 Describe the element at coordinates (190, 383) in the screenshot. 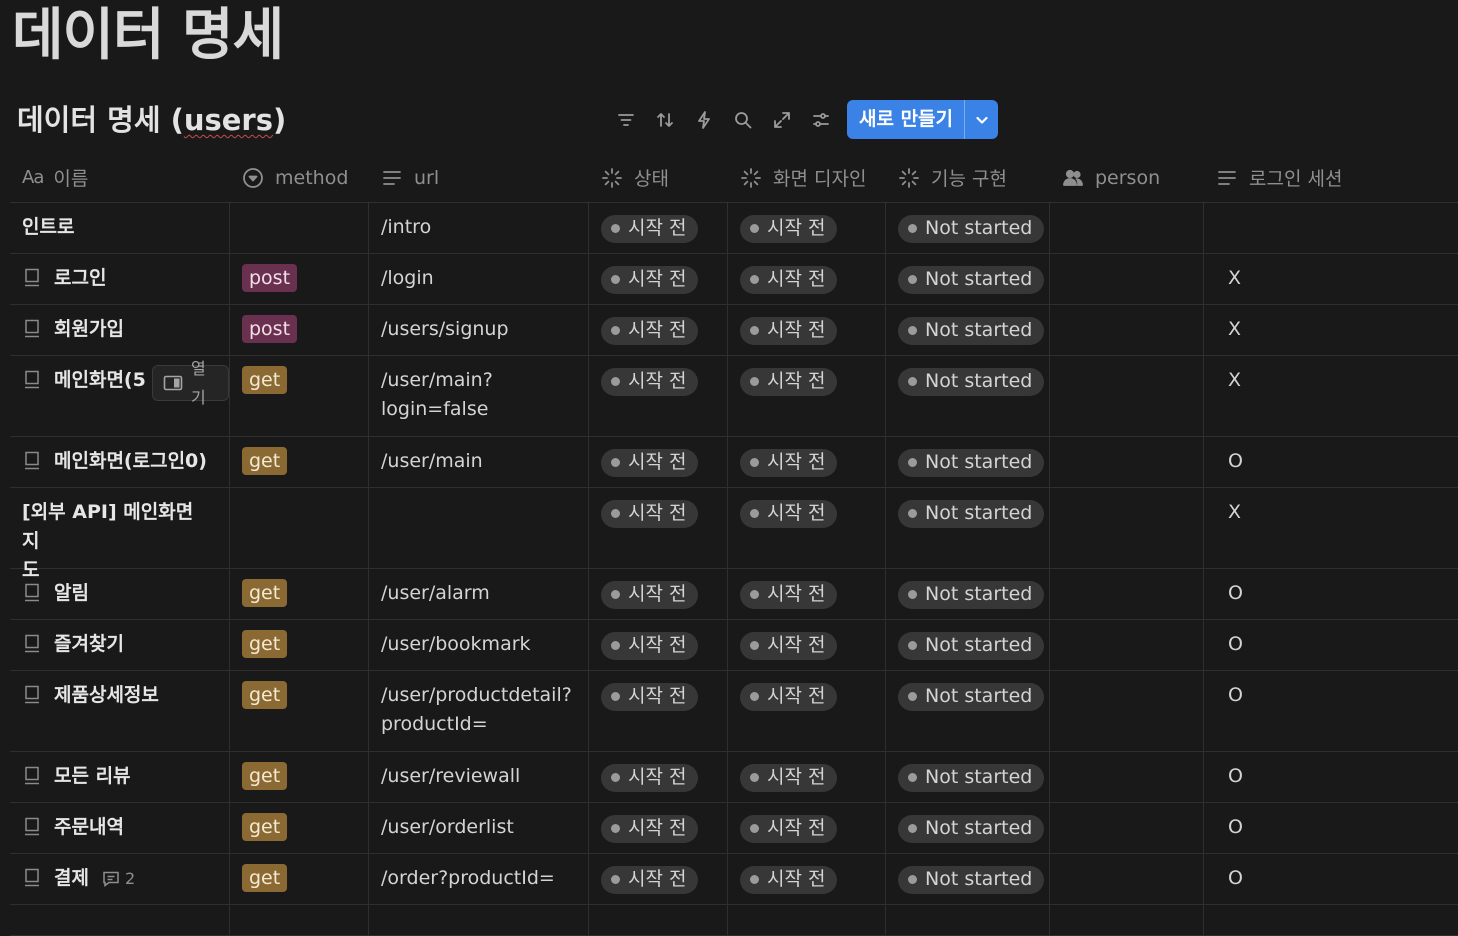

I see `open-page-button: 열기` at that location.